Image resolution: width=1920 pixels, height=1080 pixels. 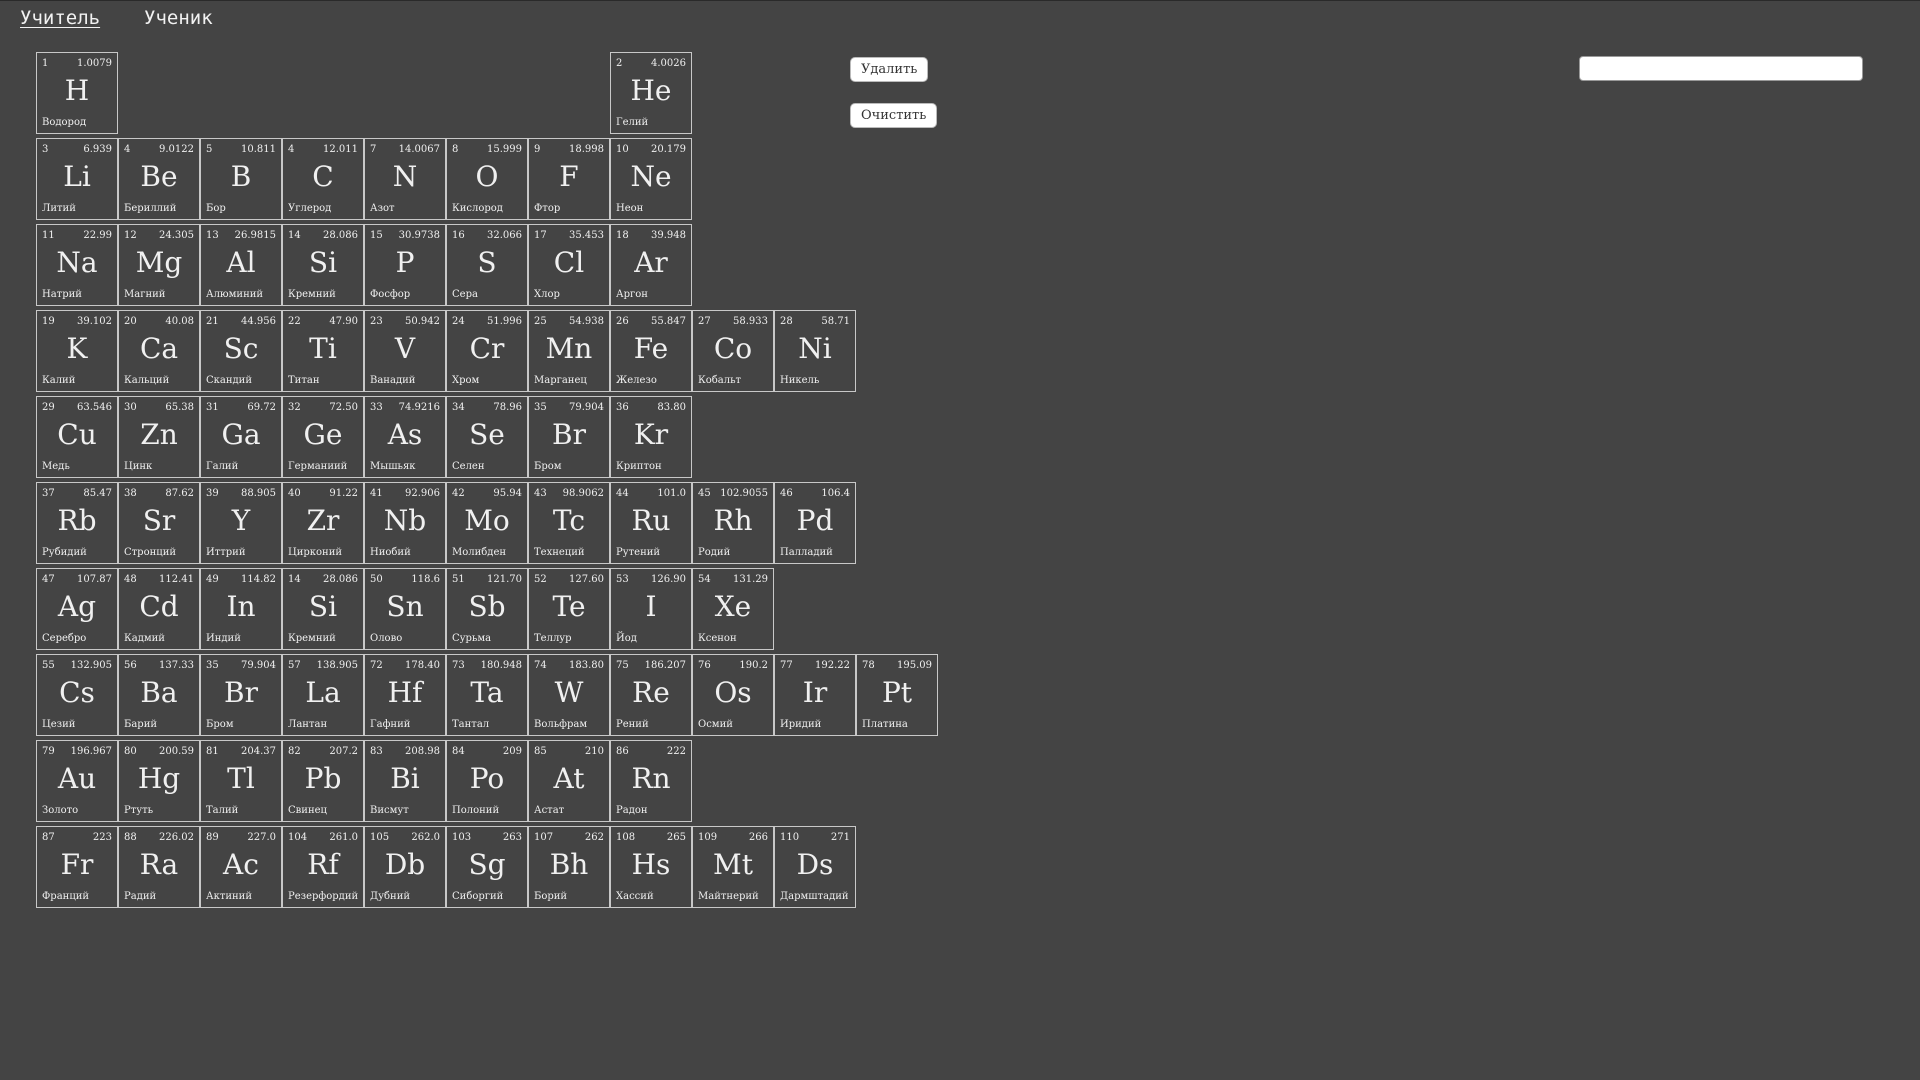 What do you see at coordinates (77, 867) in the screenshot?
I see `element-cell: 87 223 Fr Франций` at bounding box center [77, 867].